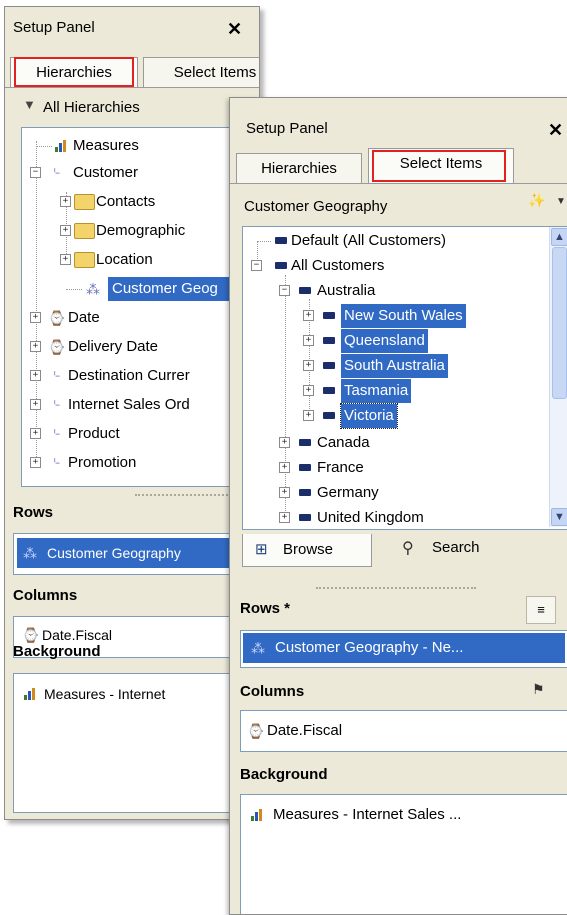  Describe the element at coordinates (33, 512) in the screenshot. I see `rows-header: Rows` at that location.